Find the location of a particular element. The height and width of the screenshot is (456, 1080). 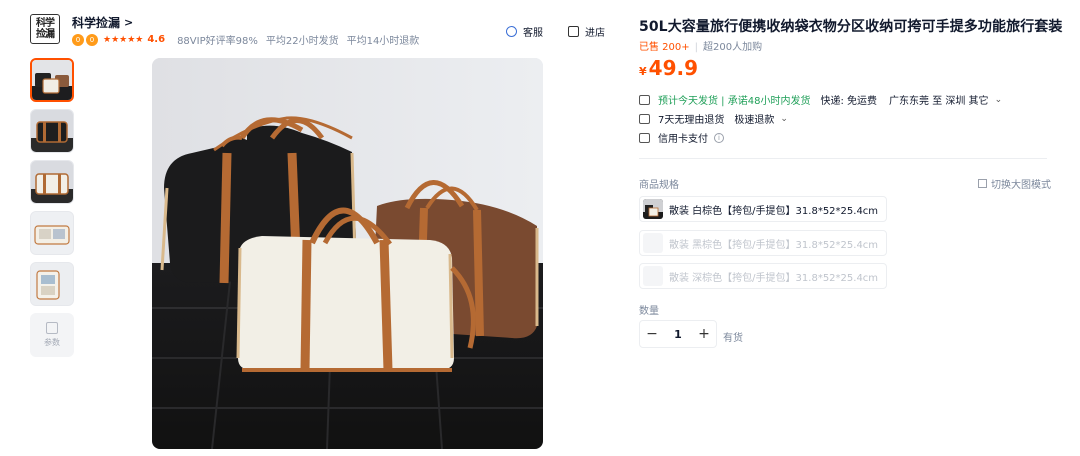

shield-icon is located at coordinates (644, 118).